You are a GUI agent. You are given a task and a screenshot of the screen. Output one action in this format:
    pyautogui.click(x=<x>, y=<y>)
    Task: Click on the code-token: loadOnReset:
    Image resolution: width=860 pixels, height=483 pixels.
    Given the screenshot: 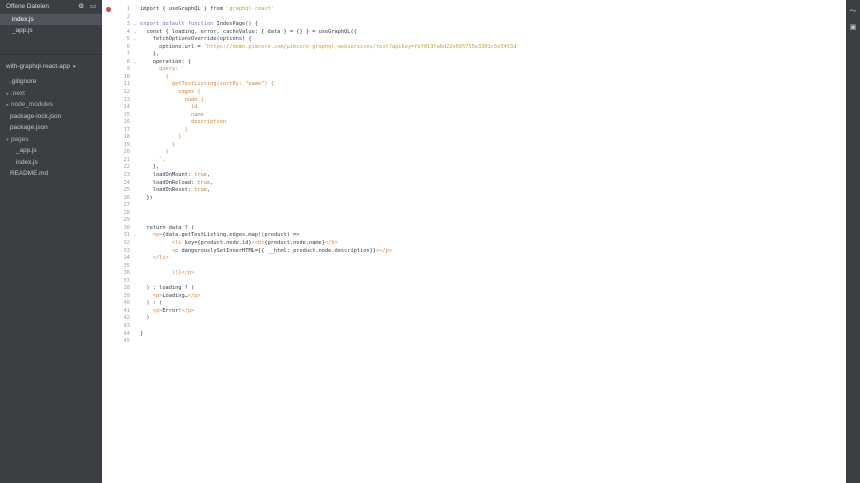 What is the action you would take?
    pyautogui.click(x=167, y=190)
    